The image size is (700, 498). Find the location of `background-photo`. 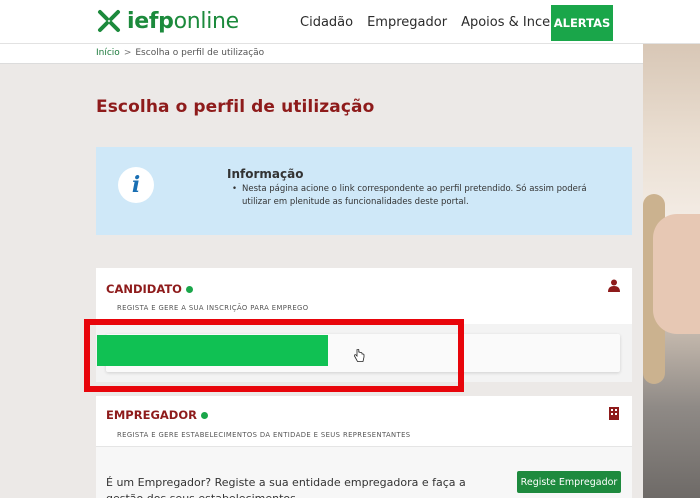

background-photo is located at coordinates (671, 271).